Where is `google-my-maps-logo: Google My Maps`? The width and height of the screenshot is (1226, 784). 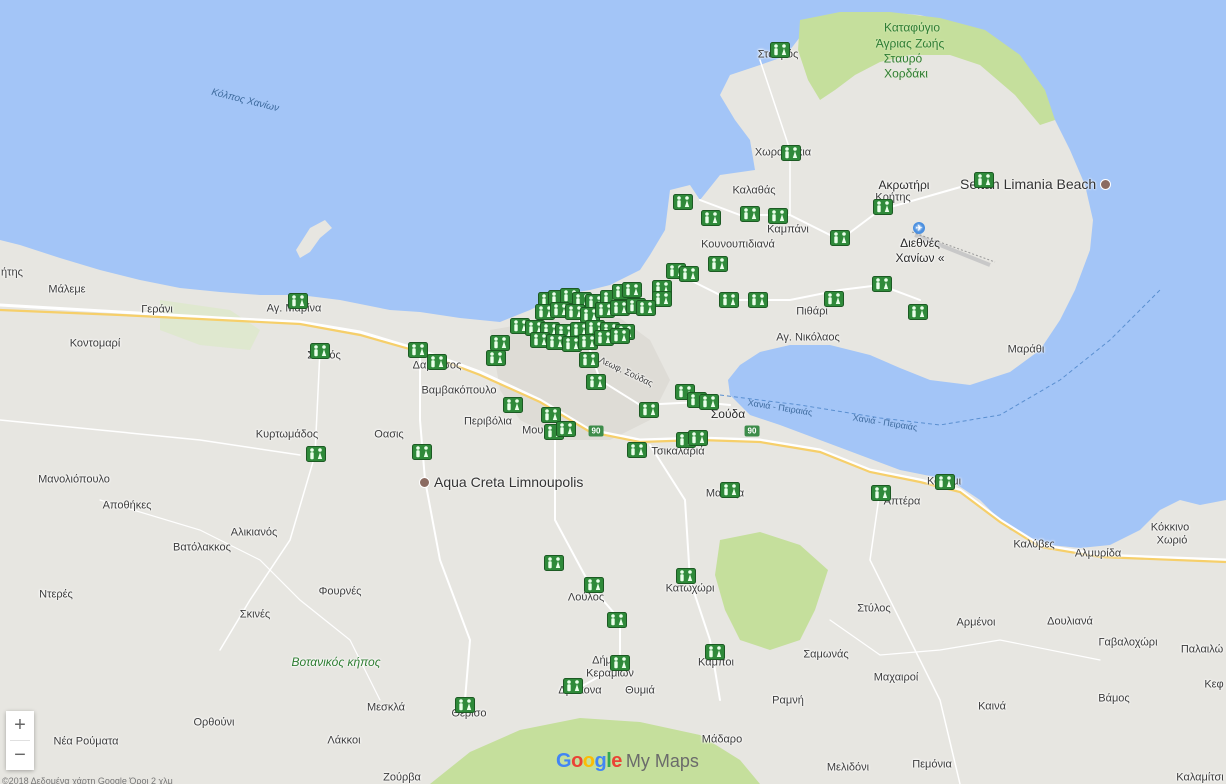 google-my-maps-logo: Google My Maps is located at coordinates (627, 761).